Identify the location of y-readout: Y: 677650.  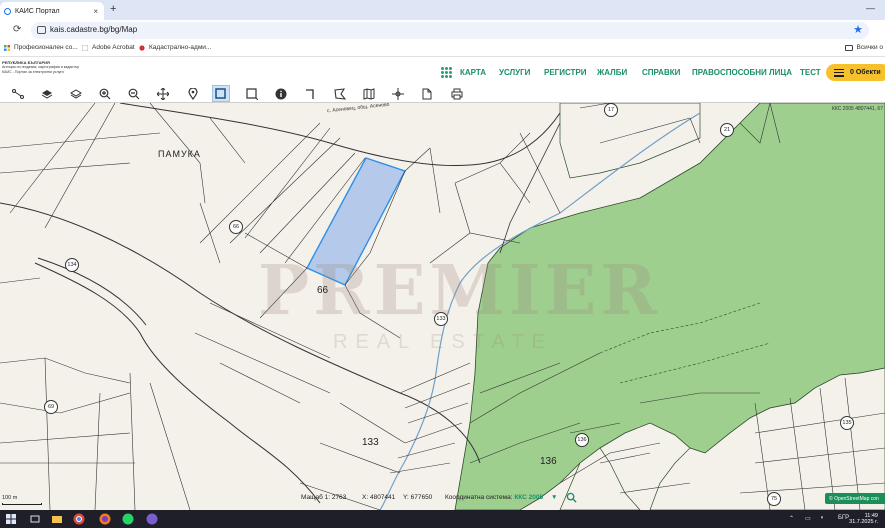
(417, 497).